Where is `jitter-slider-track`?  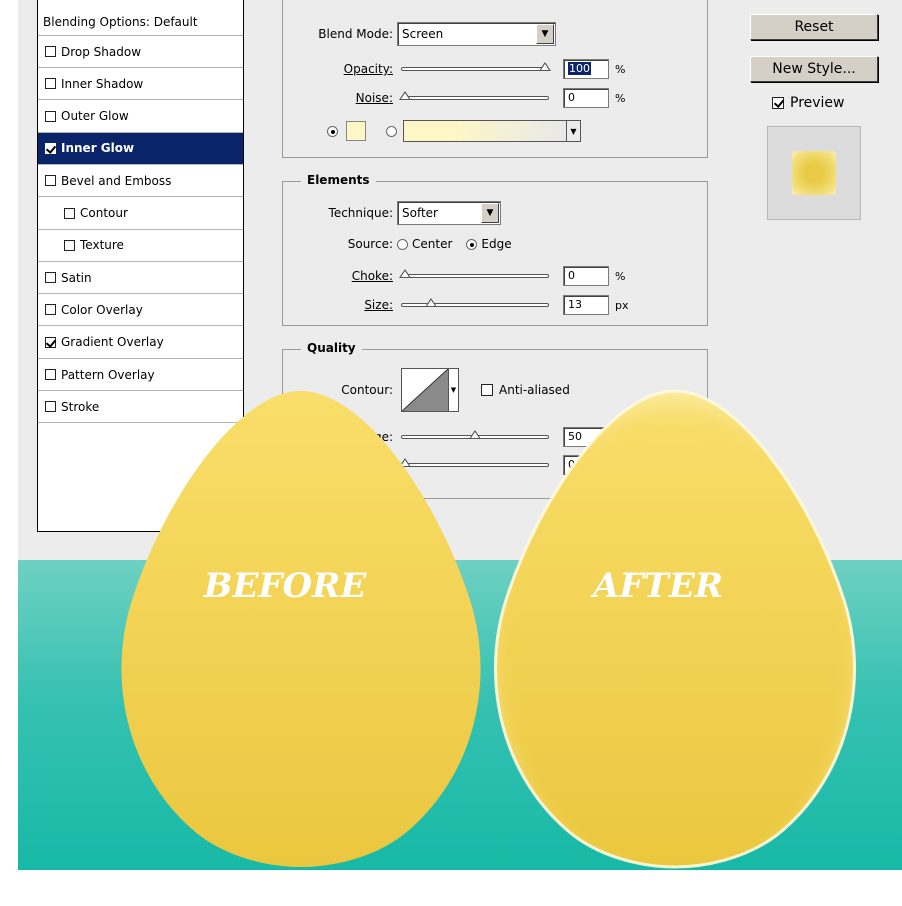
jitter-slider-track is located at coordinates (475, 465).